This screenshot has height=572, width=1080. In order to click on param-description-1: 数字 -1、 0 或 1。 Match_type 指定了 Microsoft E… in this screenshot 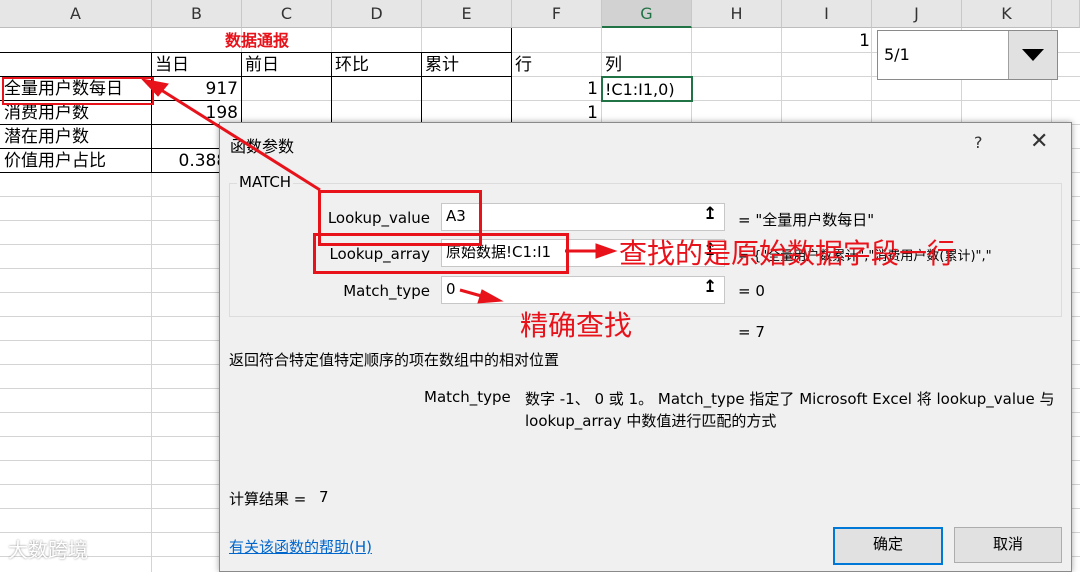, I will do `click(790, 399)`.